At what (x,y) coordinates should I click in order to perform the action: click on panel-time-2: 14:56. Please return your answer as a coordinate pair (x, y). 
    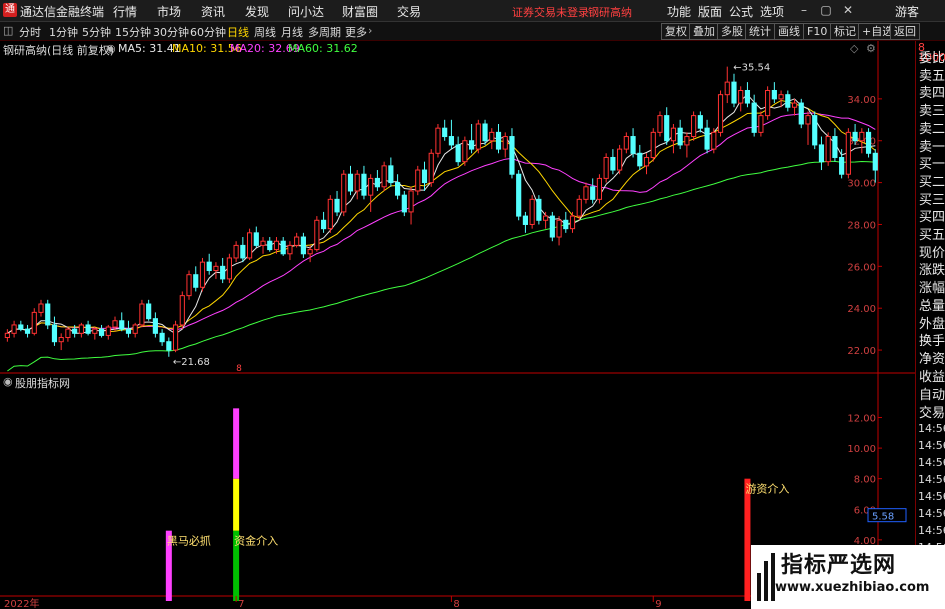
    Looking at the image, I should click on (931, 462).